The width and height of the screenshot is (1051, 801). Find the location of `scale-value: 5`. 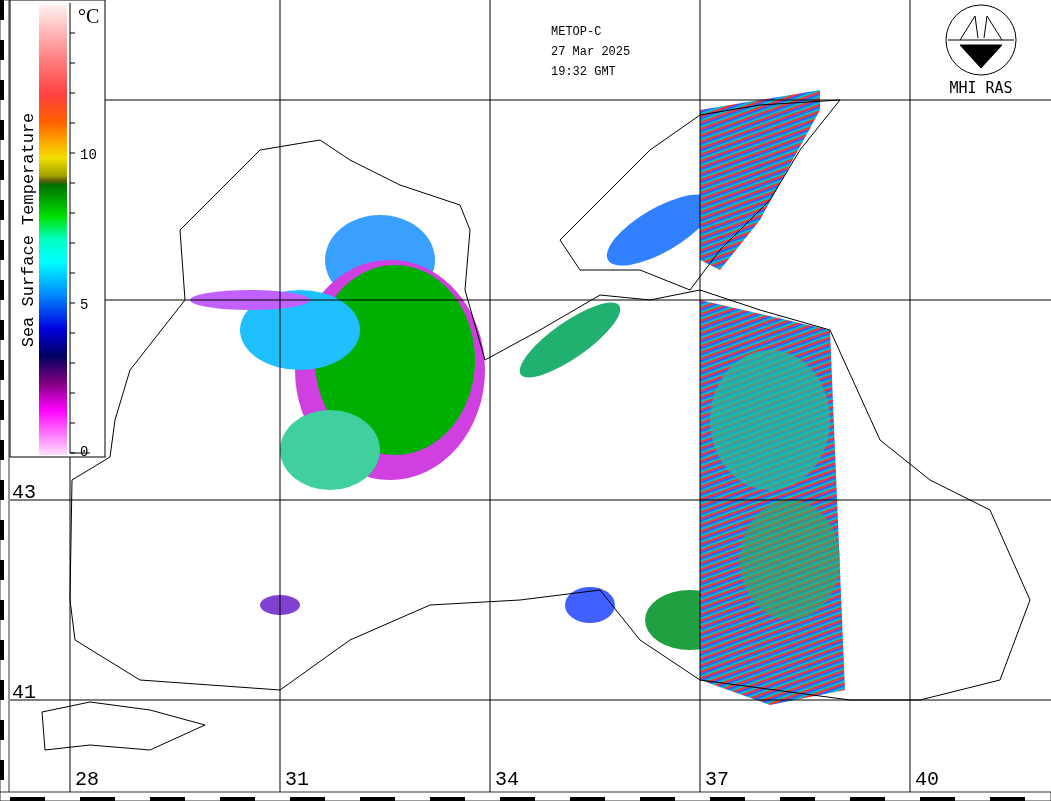

scale-value: 5 is located at coordinates (84, 305).